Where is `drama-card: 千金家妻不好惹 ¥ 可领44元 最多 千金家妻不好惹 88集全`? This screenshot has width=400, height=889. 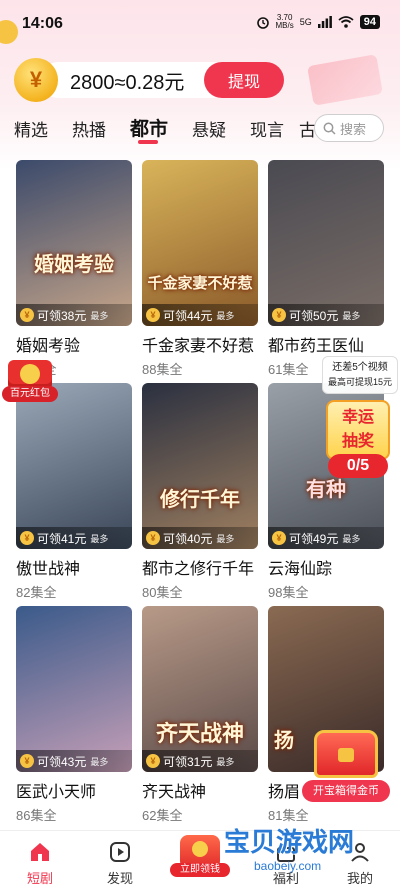
drama-card: 千金家妻不好惹 ¥ 可领44元 最多 千金家妻不好惹 88集全 is located at coordinates (200, 269).